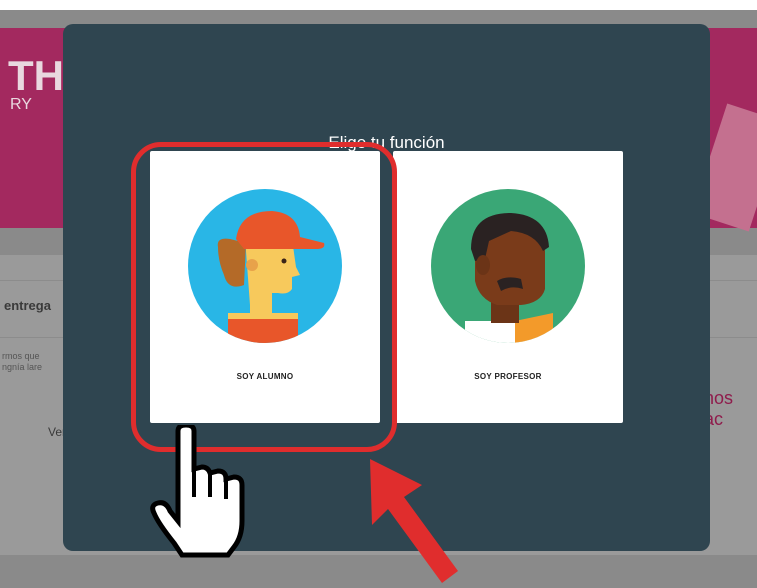  What do you see at coordinates (414, 521) in the screenshot?
I see `pointer-arrow-icon` at bounding box center [414, 521].